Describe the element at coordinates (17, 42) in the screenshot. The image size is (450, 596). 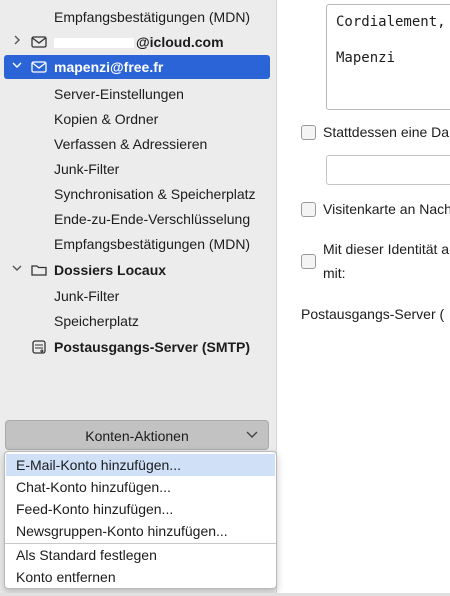
I see `chevron-right-icon` at that location.